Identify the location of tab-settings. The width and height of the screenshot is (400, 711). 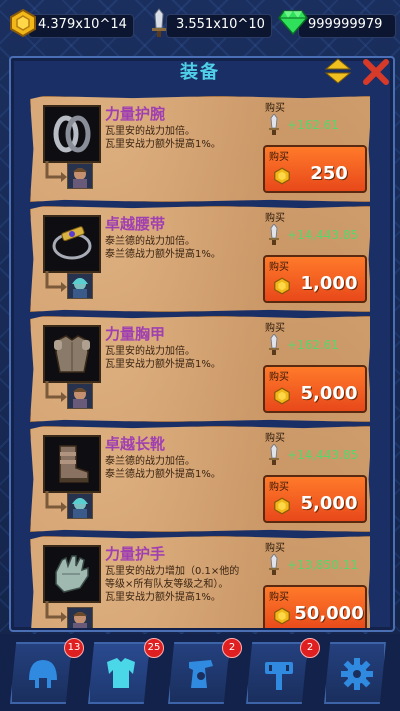
(355, 673).